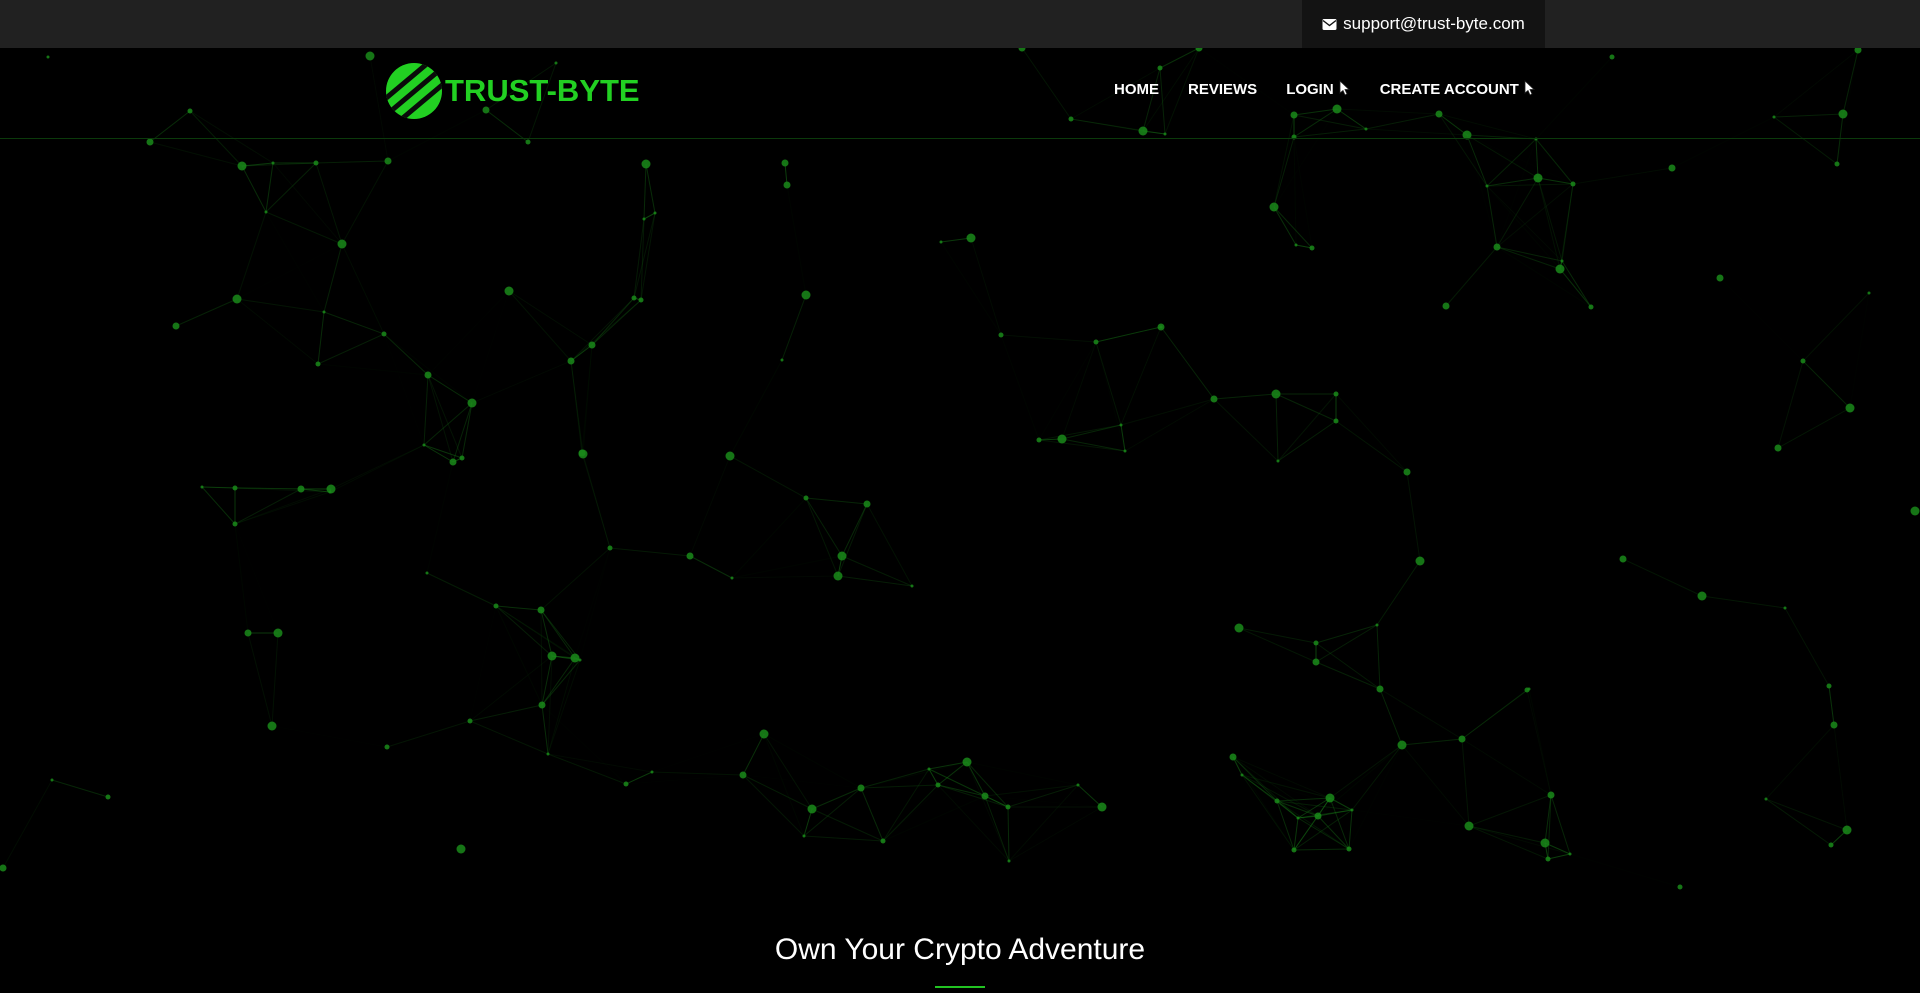 The image size is (1920, 993). What do you see at coordinates (1449, 89) in the screenshot?
I see `nav-create-account-label: CREATE ACCOUNT` at bounding box center [1449, 89].